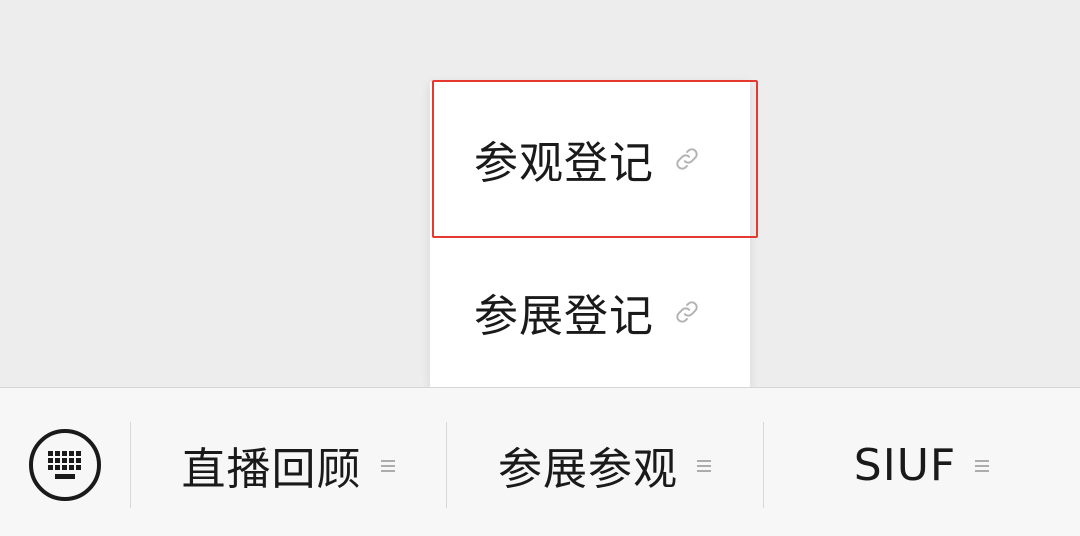 This screenshot has height=536, width=1080. Describe the element at coordinates (271, 469) in the screenshot. I see `menu-item-label: 直播回顾` at that location.